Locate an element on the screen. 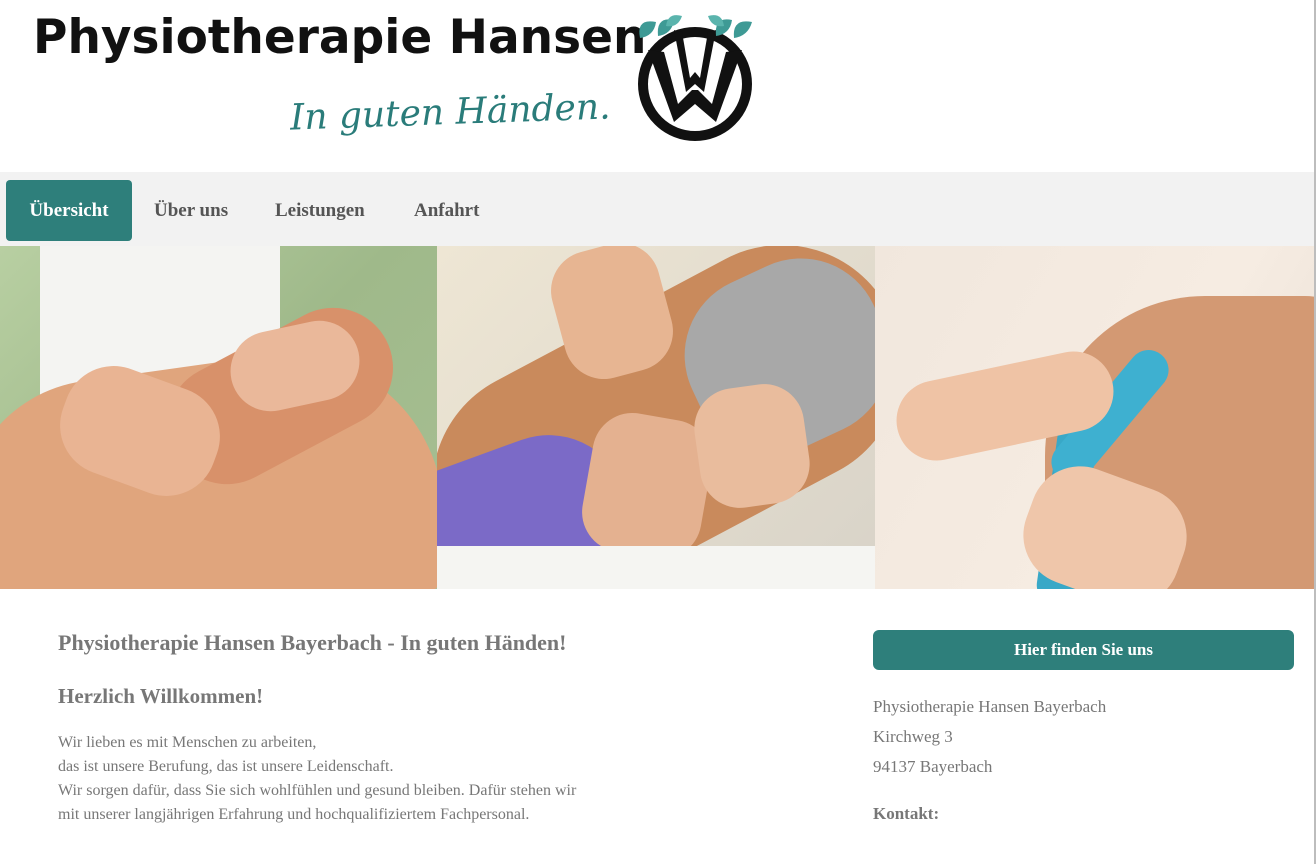  logo-title: Physiotherapie Hansen is located at coordinates (339, 37).